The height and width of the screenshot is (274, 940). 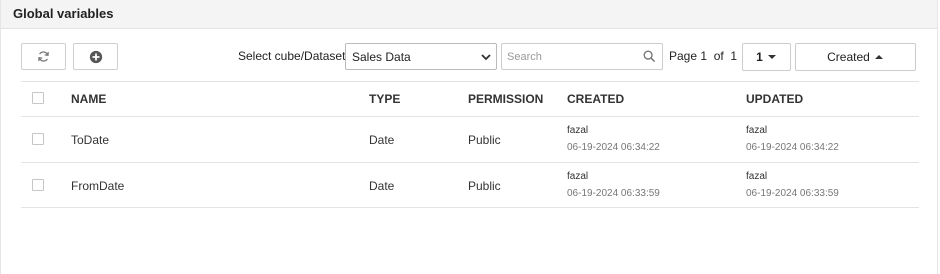 I want to click on sort-label: Created, so click(x=848, y=57).